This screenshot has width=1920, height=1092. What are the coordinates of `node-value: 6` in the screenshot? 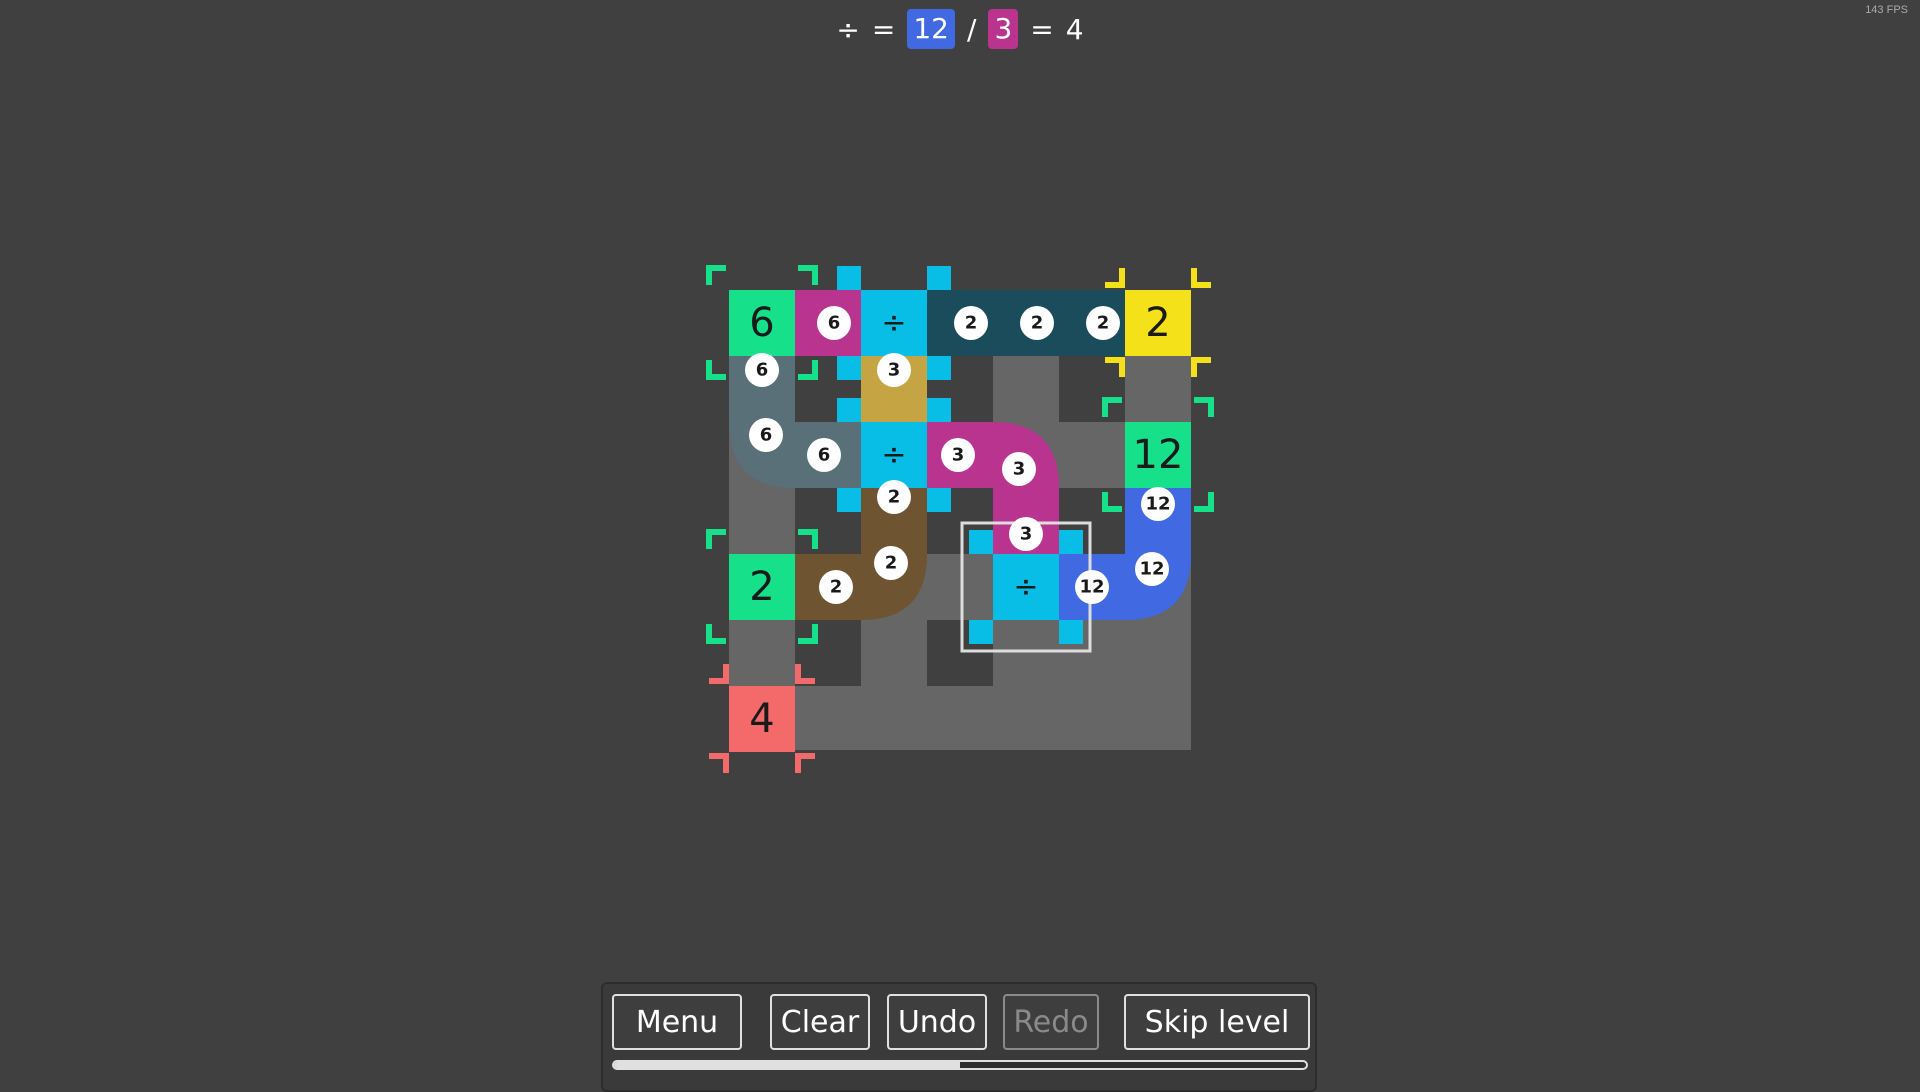 It's located at (761, 323).